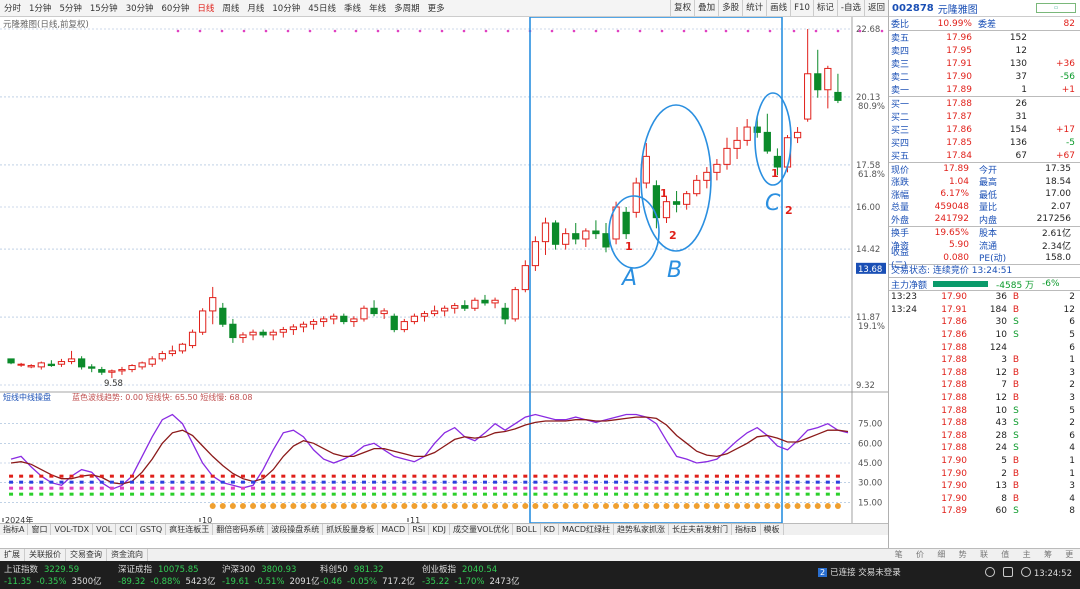  Describe the element at coordinates (14, 529) in the screenshot. I see `indicator-tab: 指标A` at that location.